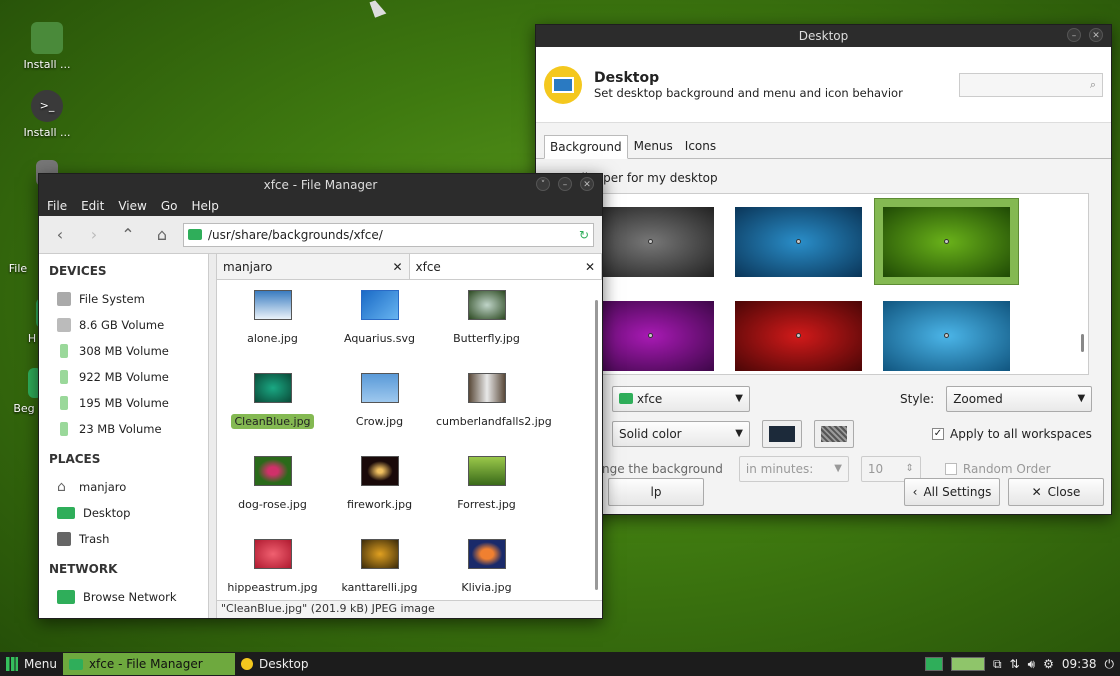 This screenshot has height=676, width=1120. Describe the element at coordinates (656, 492) in the screenshot. I see `help-button: lp` at that location.